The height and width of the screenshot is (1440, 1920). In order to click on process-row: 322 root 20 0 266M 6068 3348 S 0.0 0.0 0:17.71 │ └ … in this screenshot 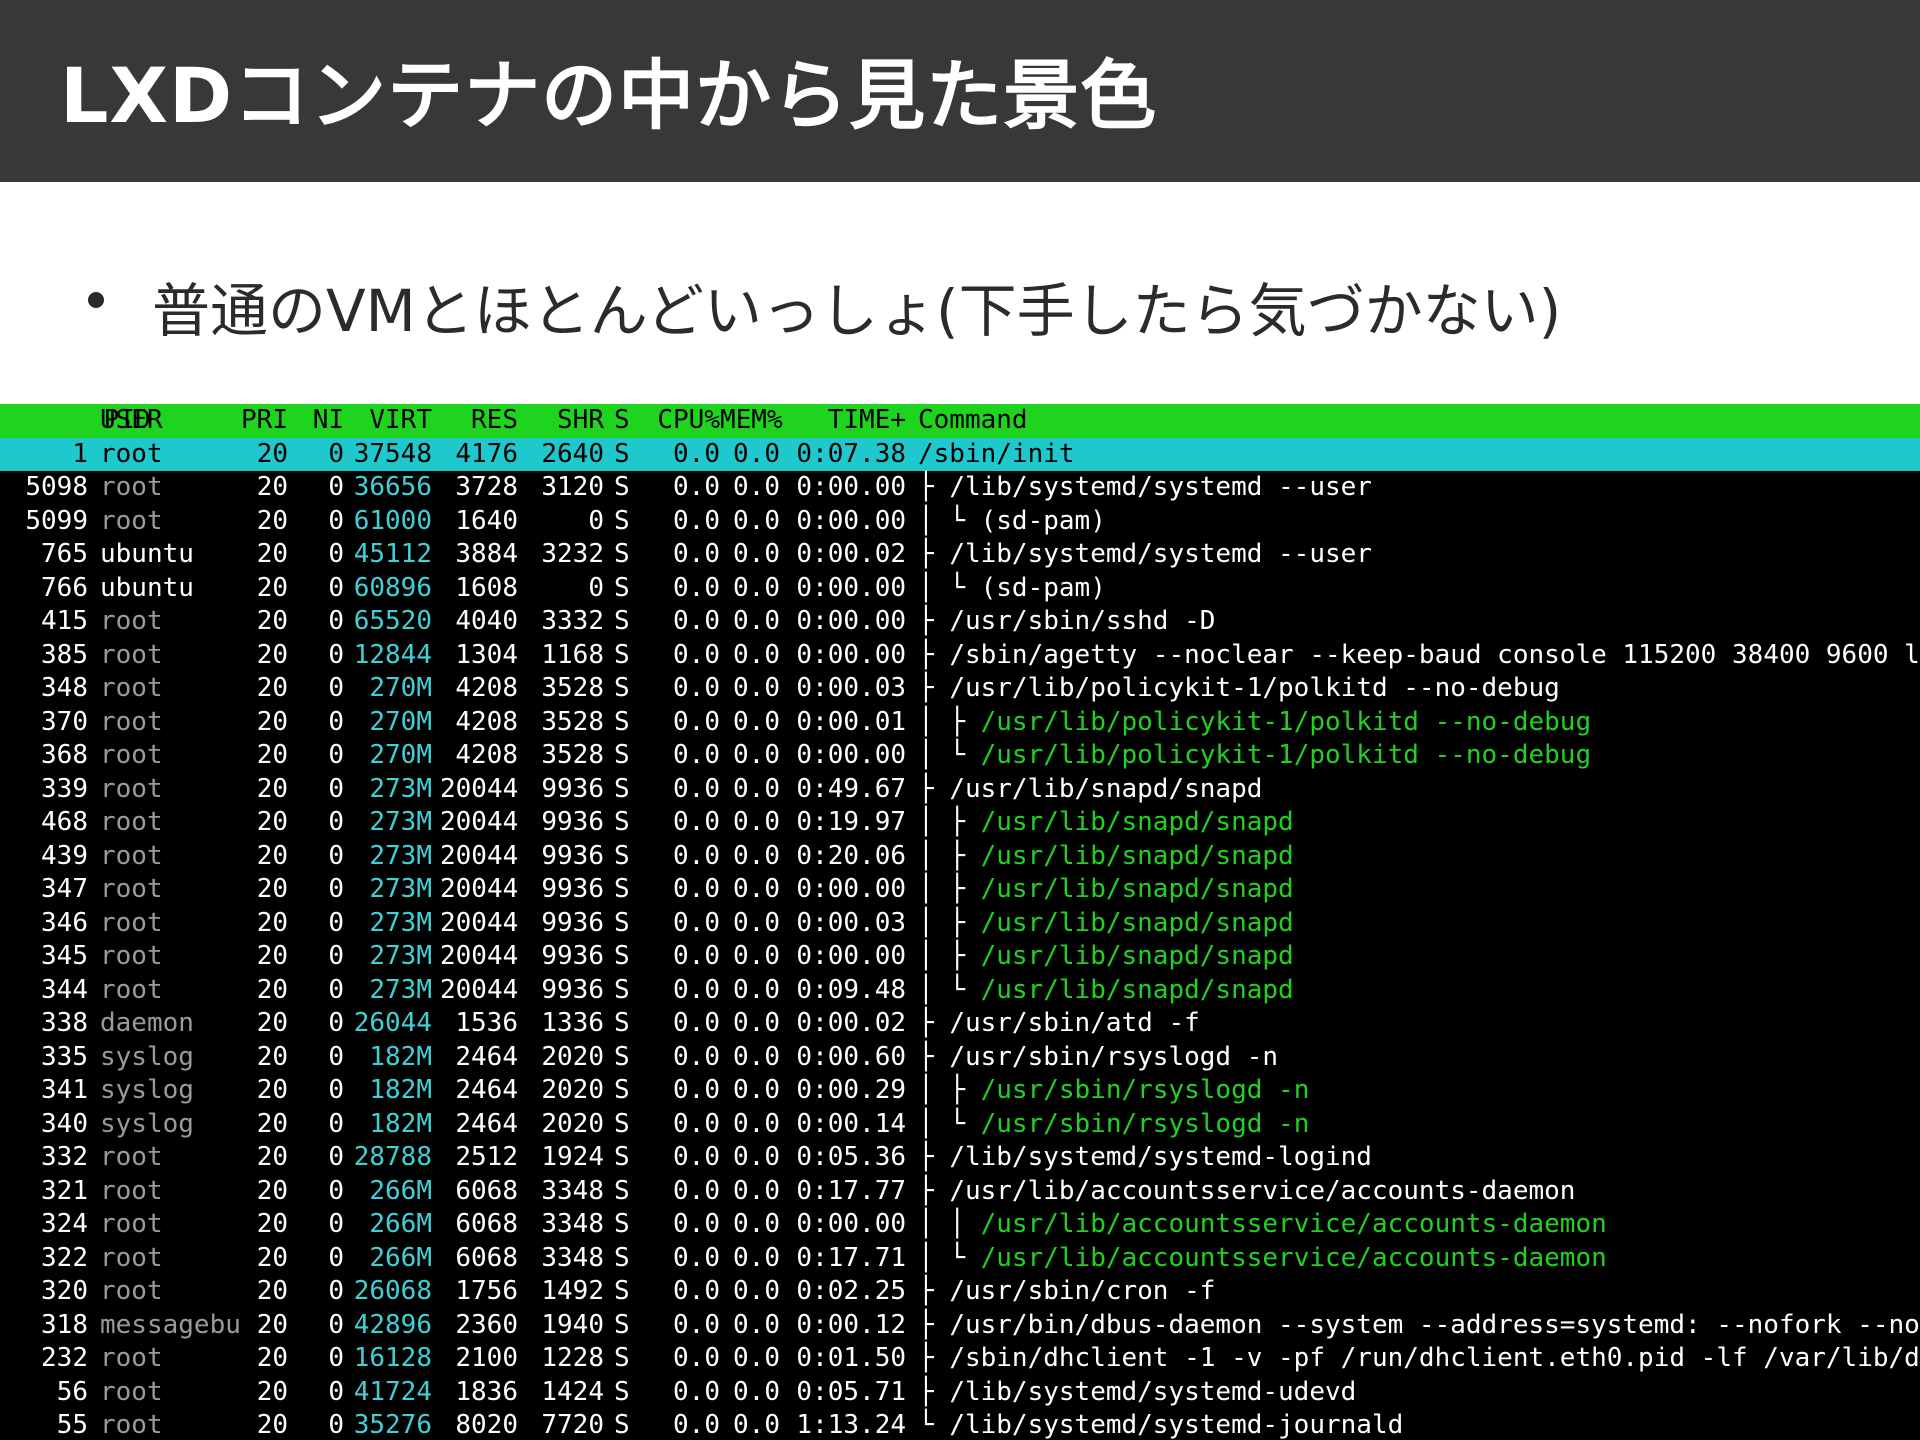, I will do `click(960, 1259)`.